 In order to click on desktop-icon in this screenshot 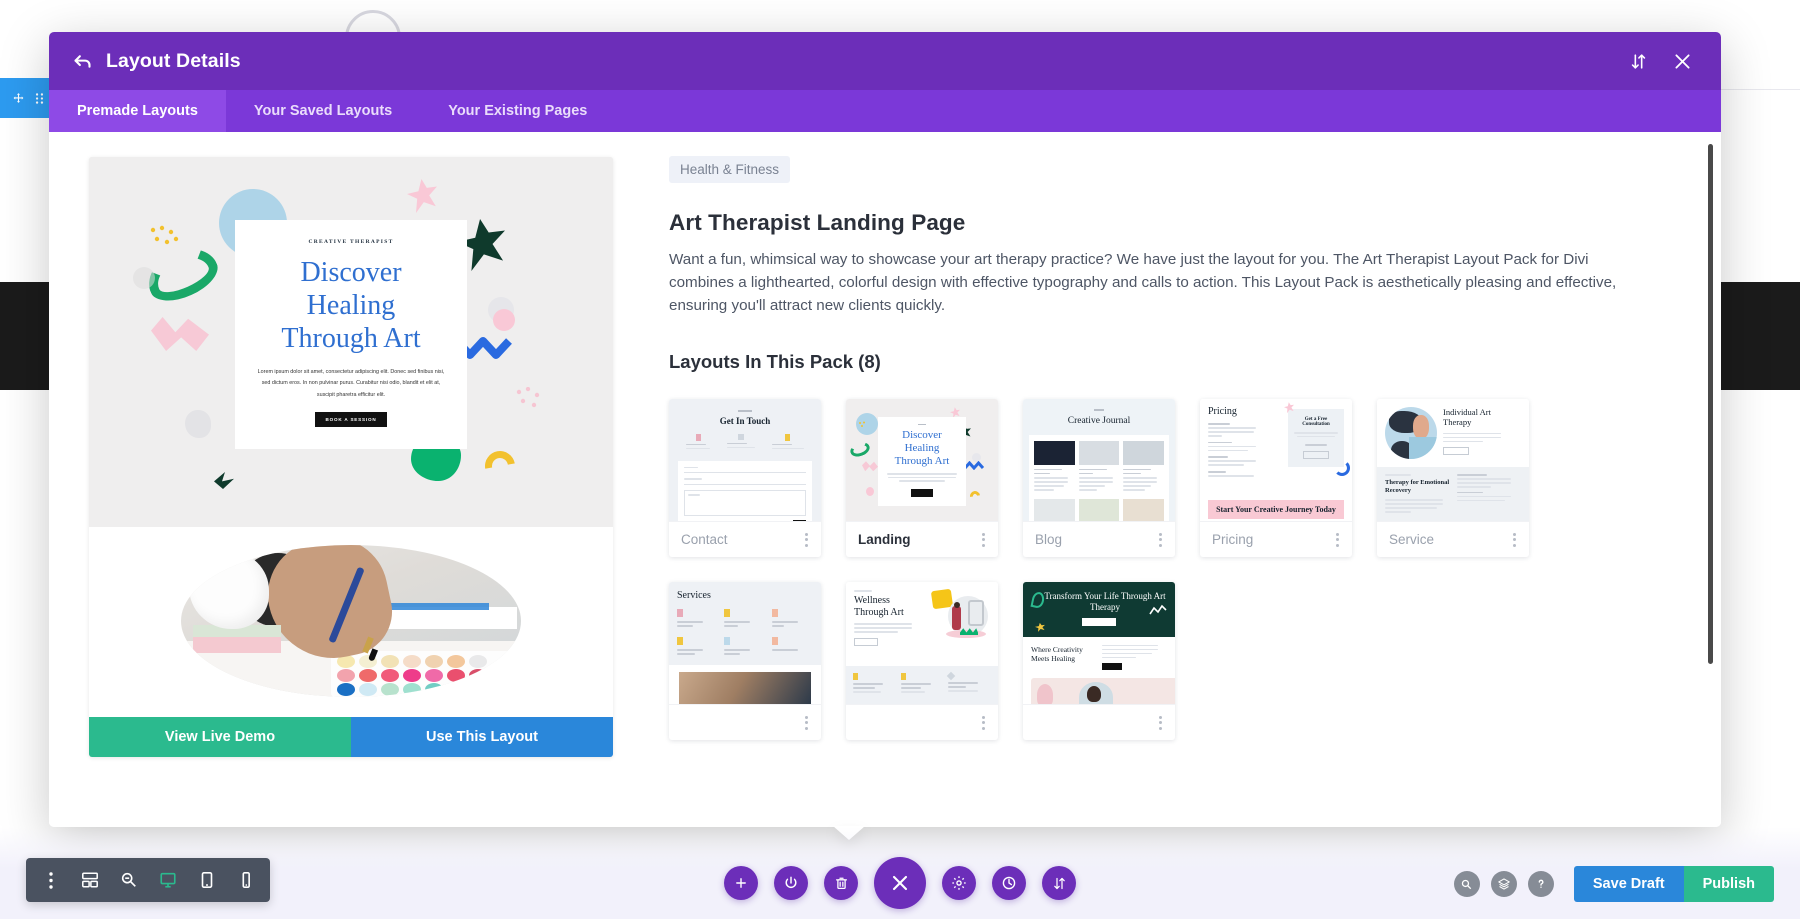, I will do `click(167, 880)`.